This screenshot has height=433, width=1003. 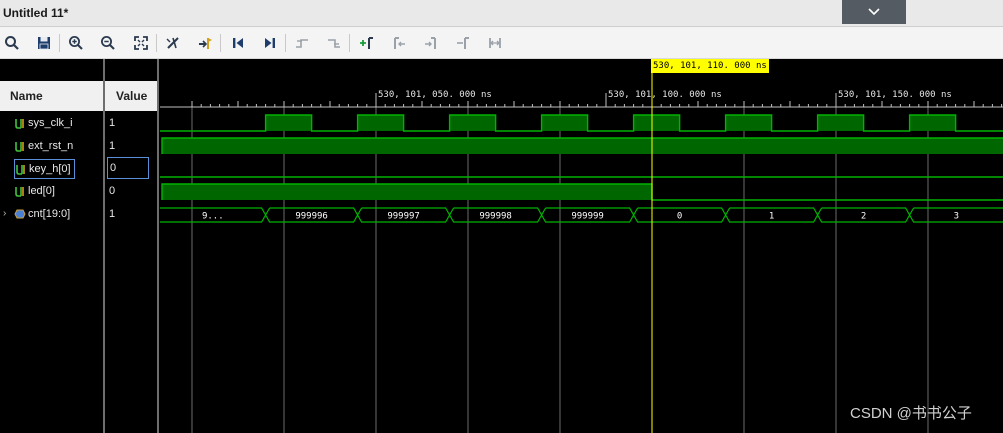 I want to click on signal-row-ext-rst-n: ext_rst_n, so click(x=43, y=146).